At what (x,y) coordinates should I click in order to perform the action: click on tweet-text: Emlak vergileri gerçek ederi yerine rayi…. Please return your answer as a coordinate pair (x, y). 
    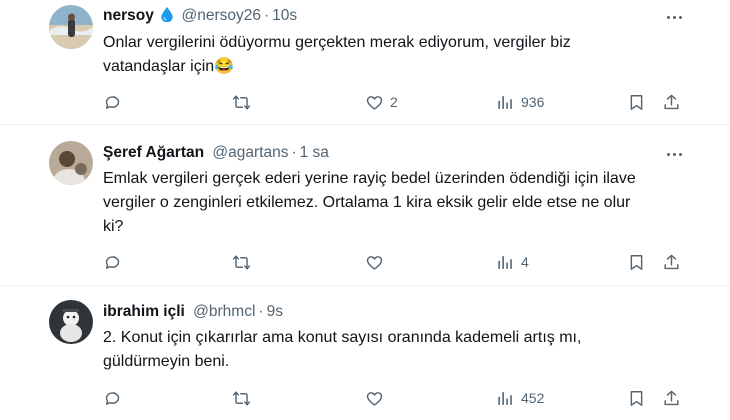
    Looking at the image, I should click on (369, 202).